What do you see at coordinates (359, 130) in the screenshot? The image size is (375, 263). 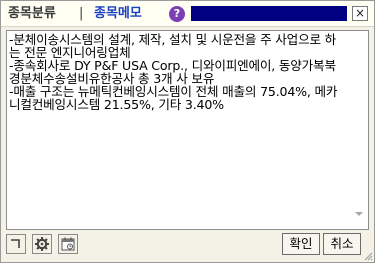 I see `vertical-scrollbar` at bounding box center [359, 130].